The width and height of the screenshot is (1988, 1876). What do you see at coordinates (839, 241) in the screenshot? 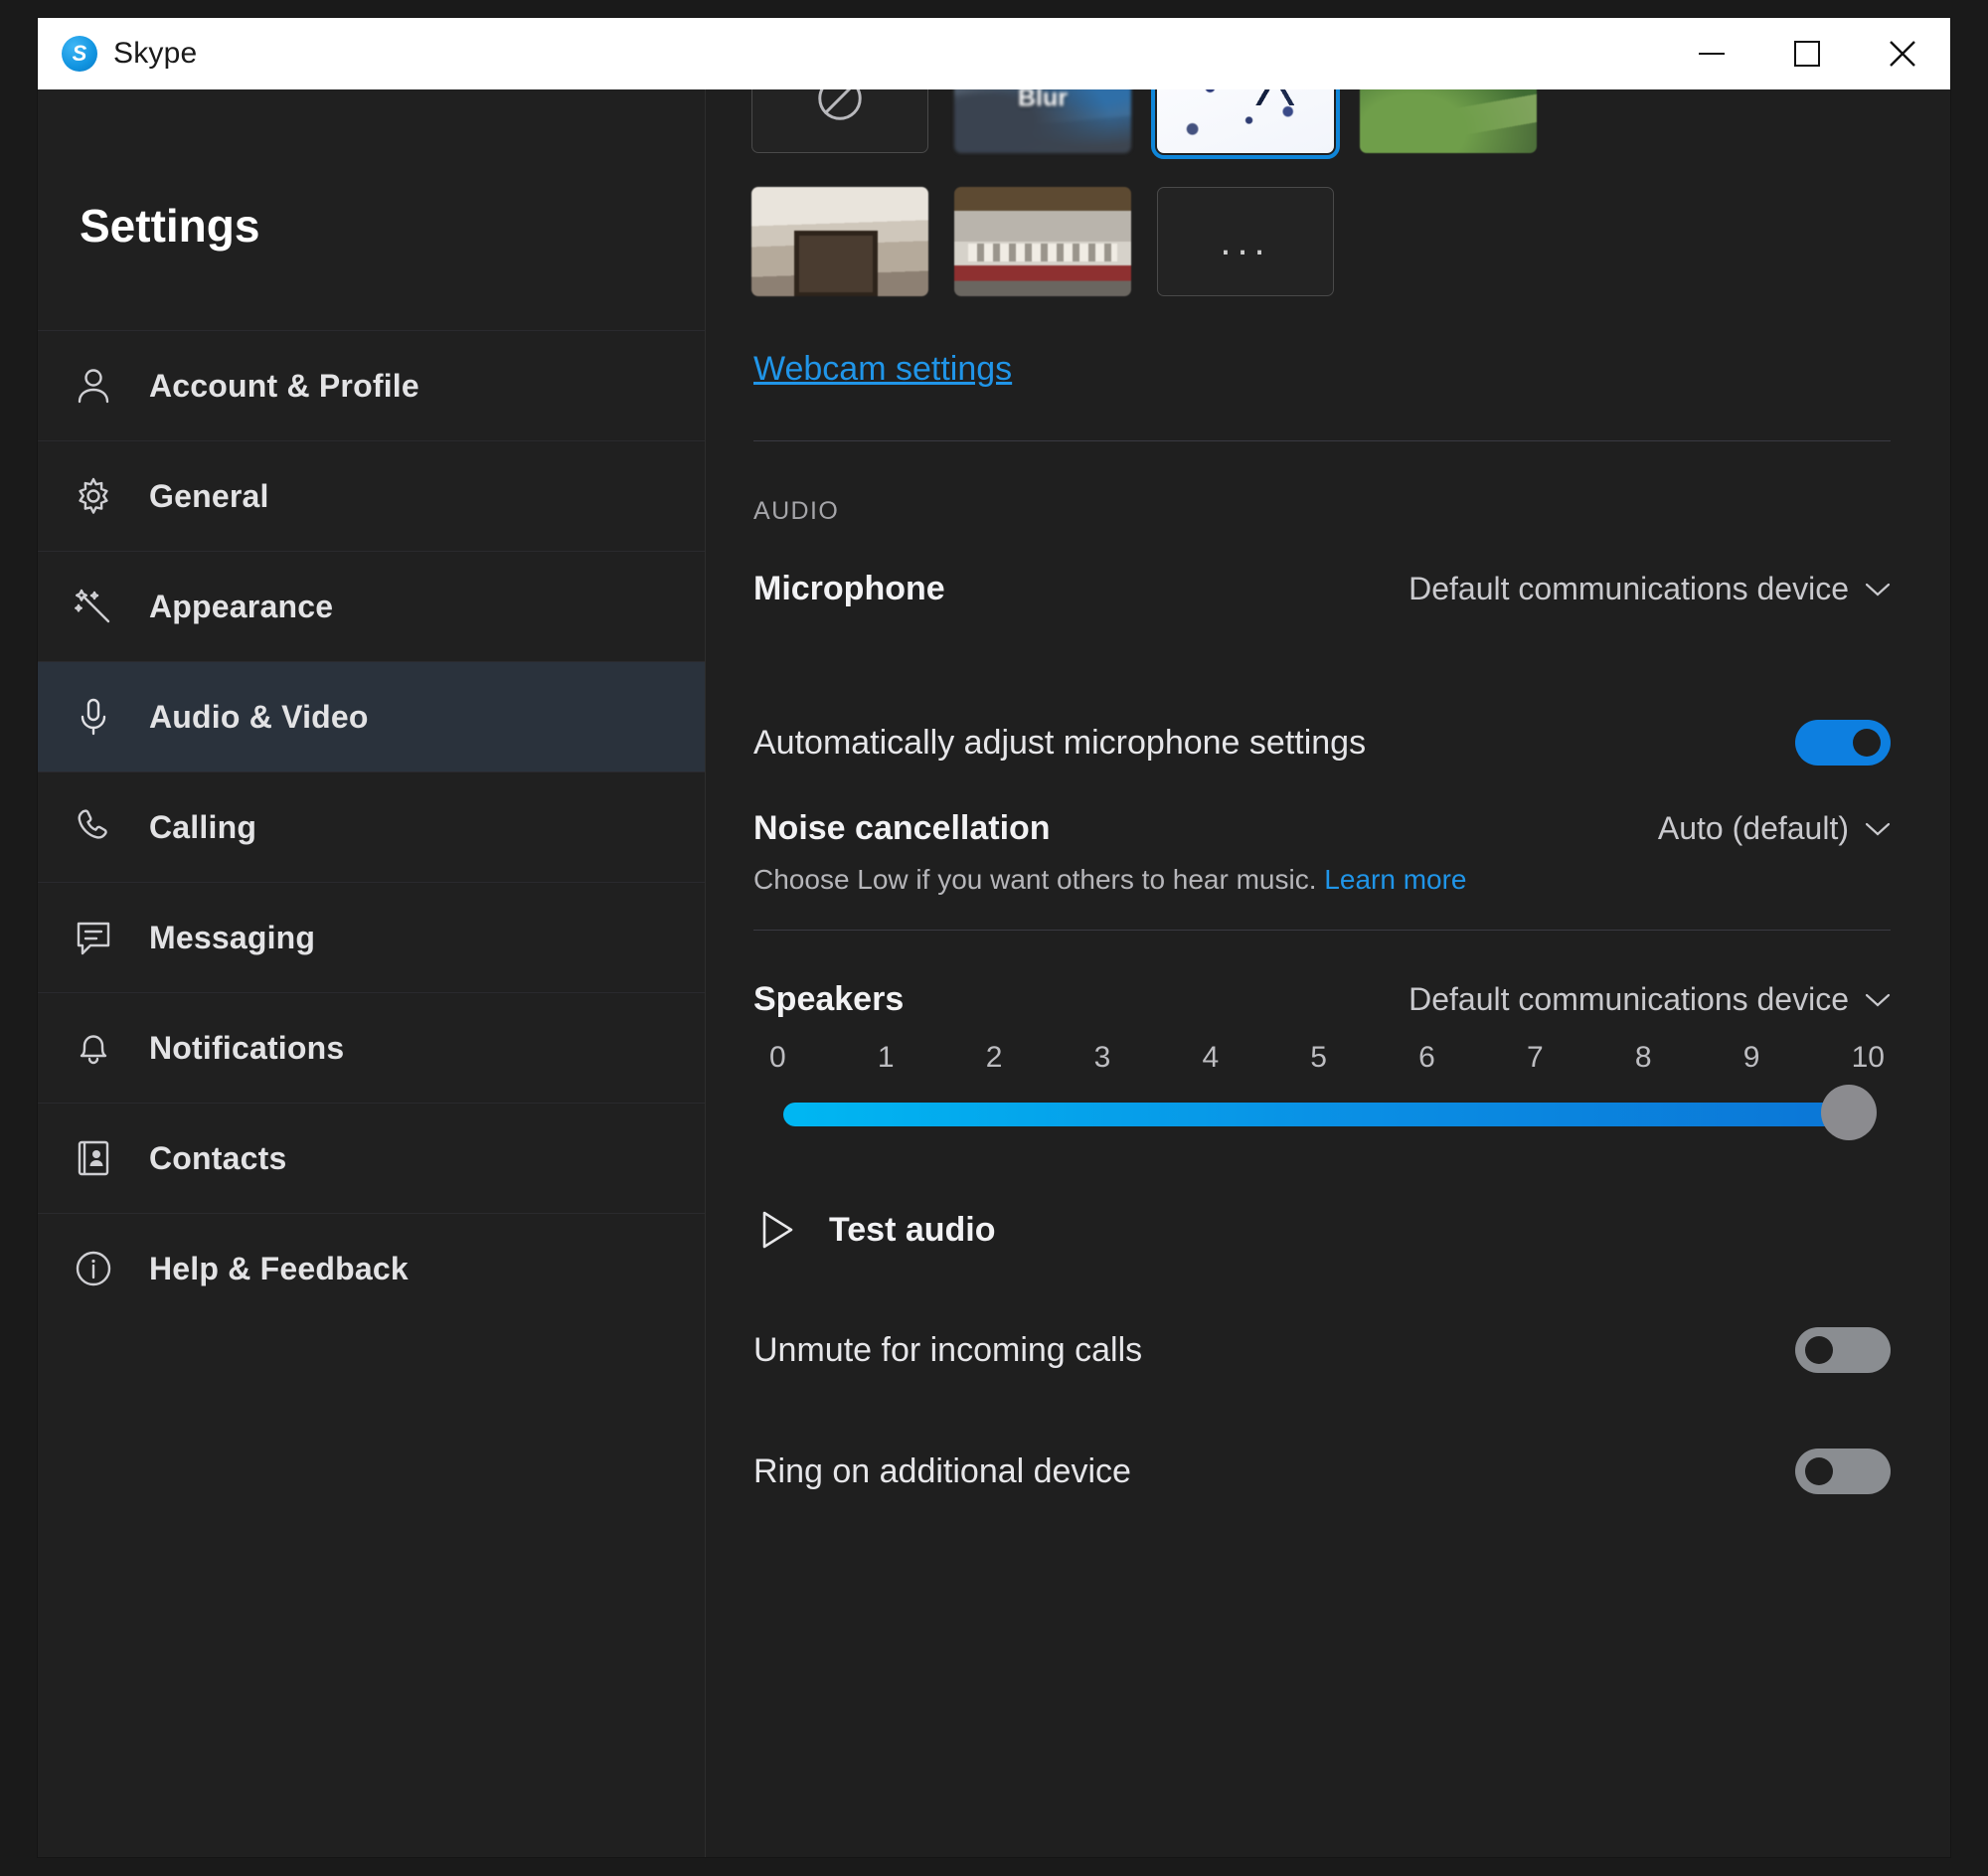
I see `background-thumb-room` at bounding box center [839, 241].